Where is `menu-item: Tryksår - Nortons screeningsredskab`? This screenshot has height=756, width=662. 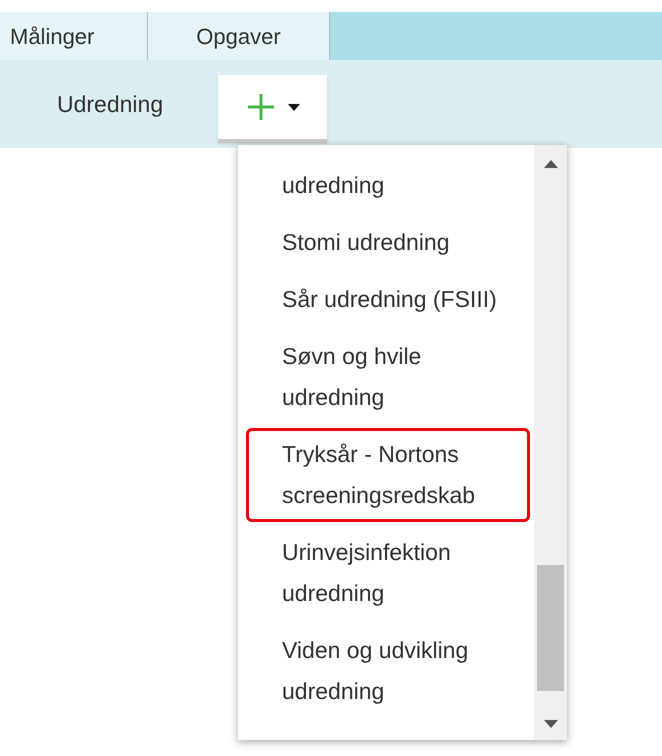 menu-item: Tryksår - Nortons screeningsredskab is located at coordinates (388, 475).